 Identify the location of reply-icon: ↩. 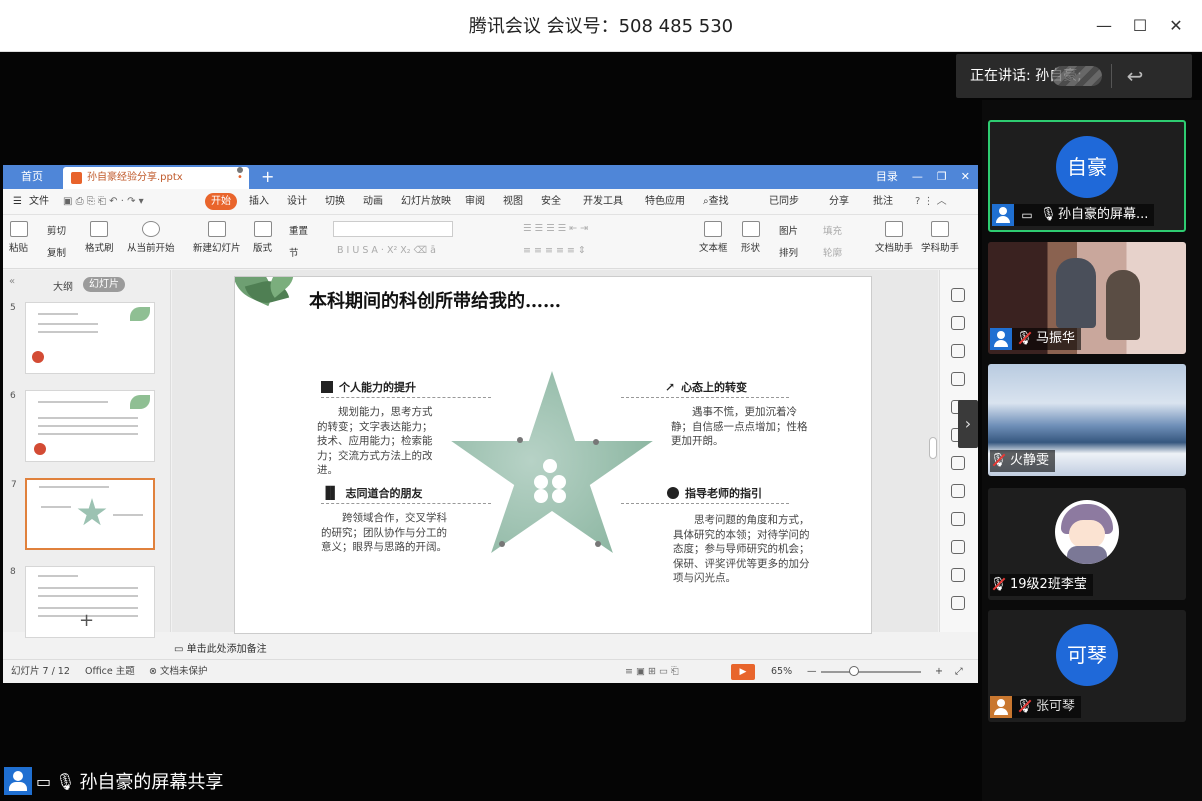
(1135, 76).